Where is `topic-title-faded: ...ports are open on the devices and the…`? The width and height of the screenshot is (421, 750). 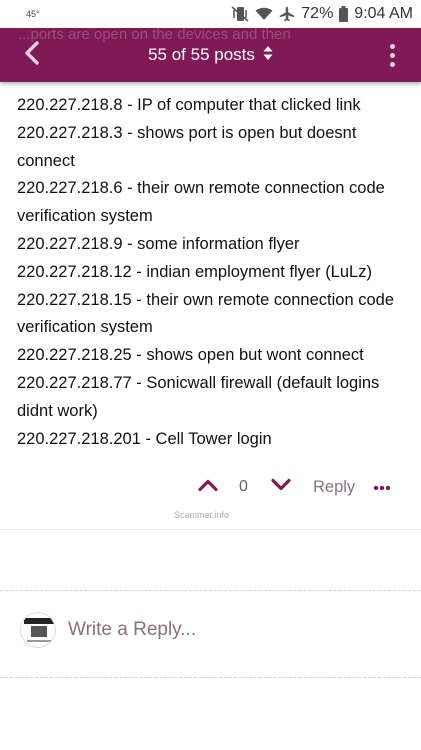 topic-title-faded: ...ports are open on the devices and the… is located at coordinates (154, 34).